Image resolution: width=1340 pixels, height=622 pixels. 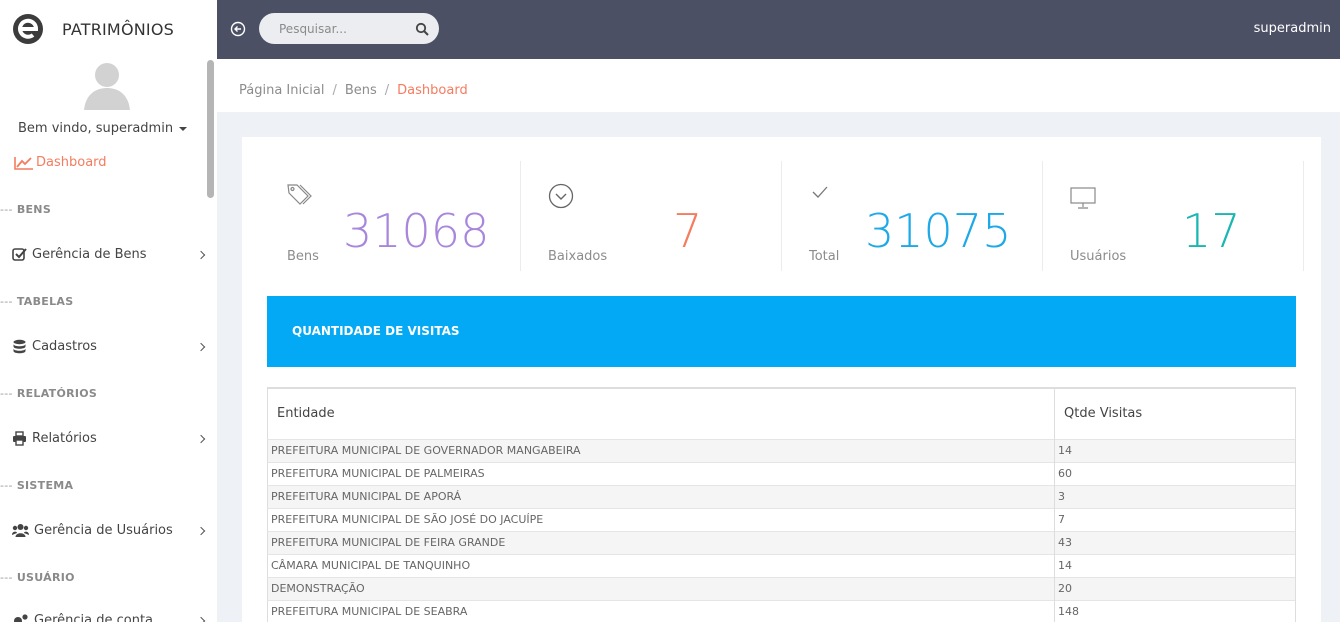 I want to click on breadcrumb-bar: Página Inicial / Bens / Dashboard, so click(x=778, y=85).